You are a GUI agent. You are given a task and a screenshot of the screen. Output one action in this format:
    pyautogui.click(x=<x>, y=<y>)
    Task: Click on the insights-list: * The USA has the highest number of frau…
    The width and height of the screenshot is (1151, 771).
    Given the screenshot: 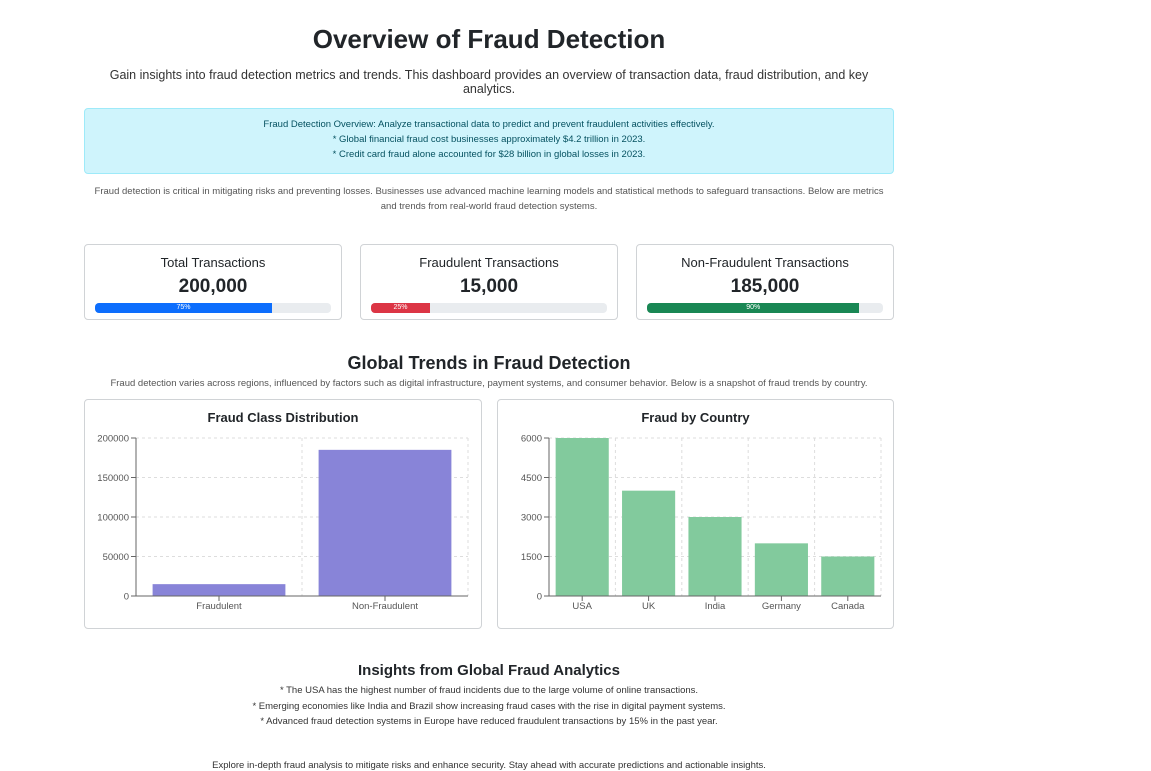 What is the action you would take?
    pyautogui.click(x=489, y=706)
    